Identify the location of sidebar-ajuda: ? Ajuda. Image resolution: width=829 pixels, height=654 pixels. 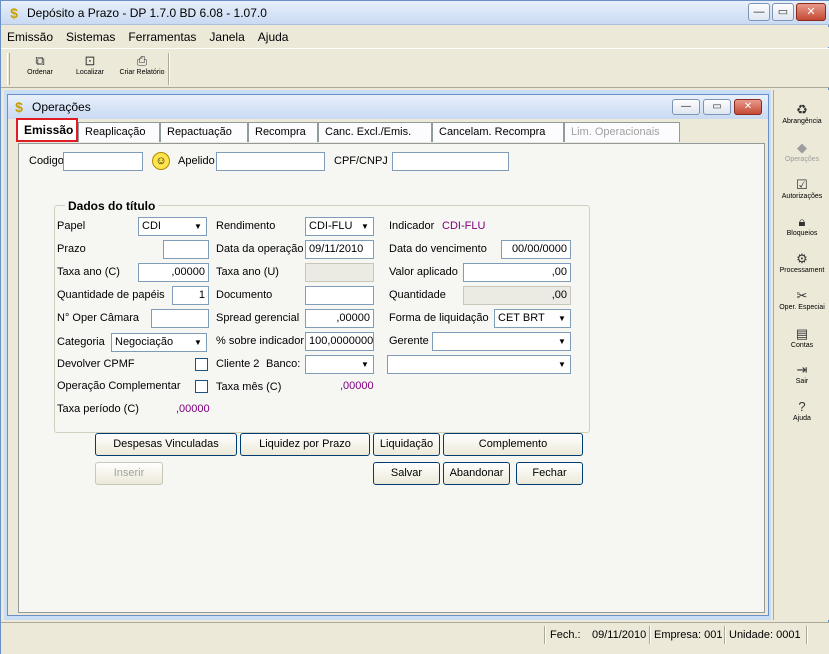
(801, 410).